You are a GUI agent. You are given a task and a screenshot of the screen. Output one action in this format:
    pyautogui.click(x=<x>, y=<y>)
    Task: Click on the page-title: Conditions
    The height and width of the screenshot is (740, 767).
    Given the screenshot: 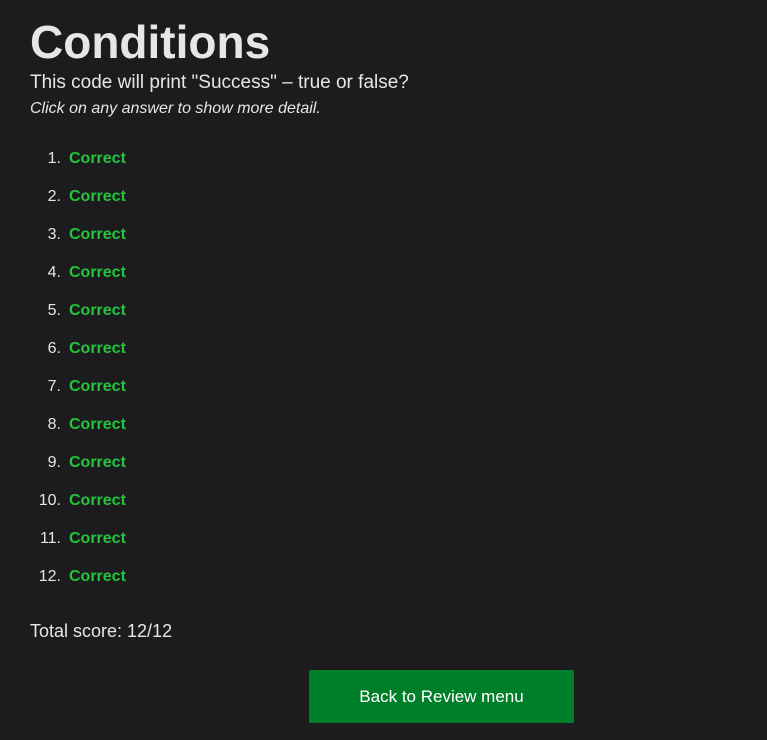 What is the action you would take?
    pyautogui.click(x=150, y=42)
    